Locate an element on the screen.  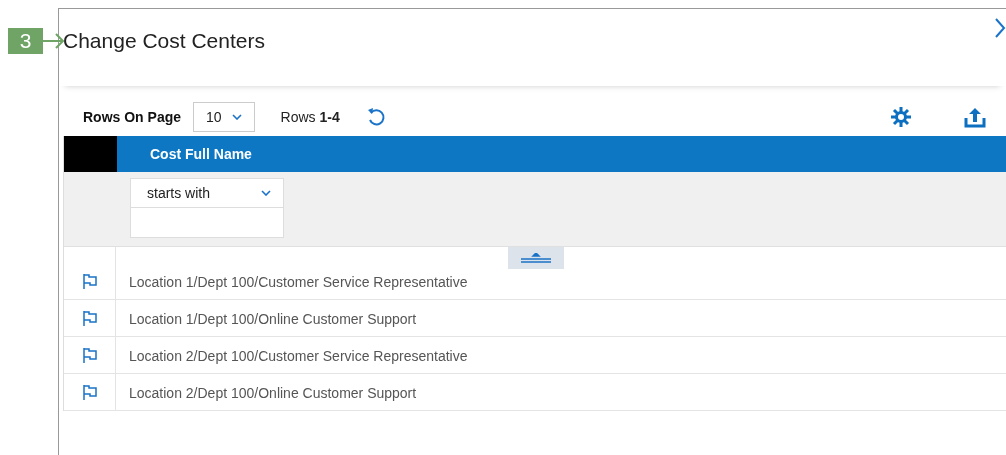
step-number-badge: 3 is located at coordinates (25, 41).